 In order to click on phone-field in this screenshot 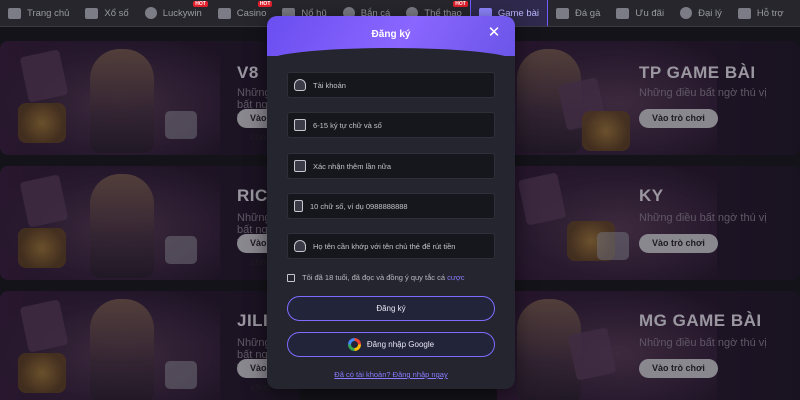, I will do `click(391, 206)`.